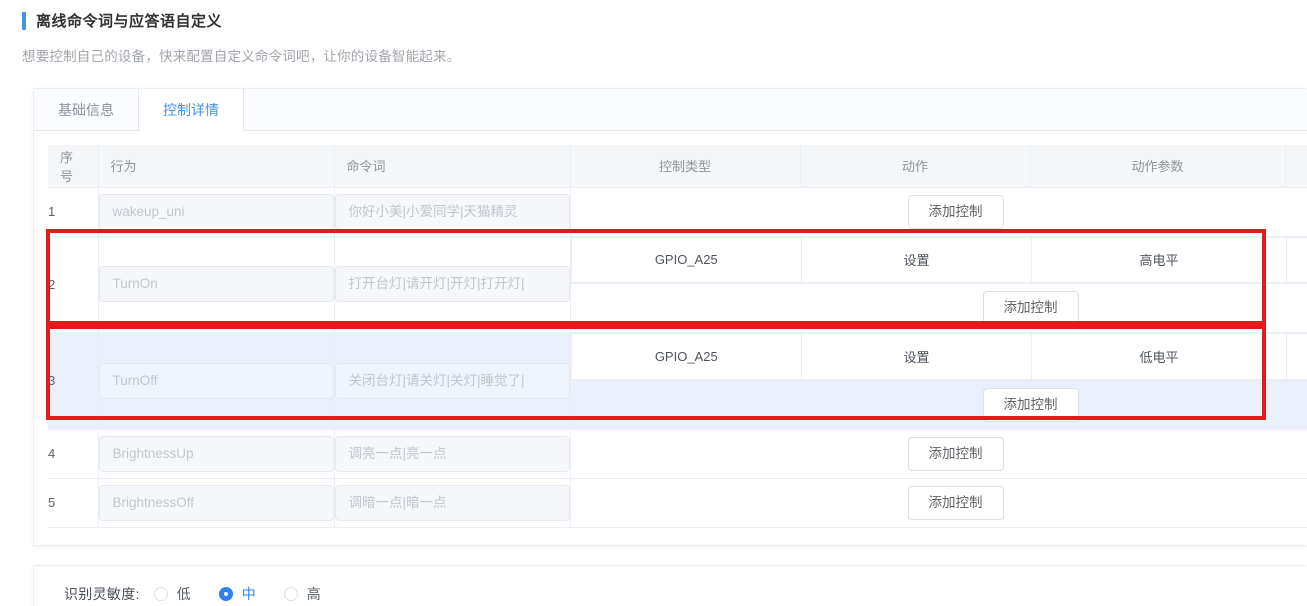 Image resolution: width=1307 pixels, height=606 pixels. What do you see at coordinates (1159, 260) in the screenshot?
I see `control-param-value: 高电平` at bounding box center [1159, 260].